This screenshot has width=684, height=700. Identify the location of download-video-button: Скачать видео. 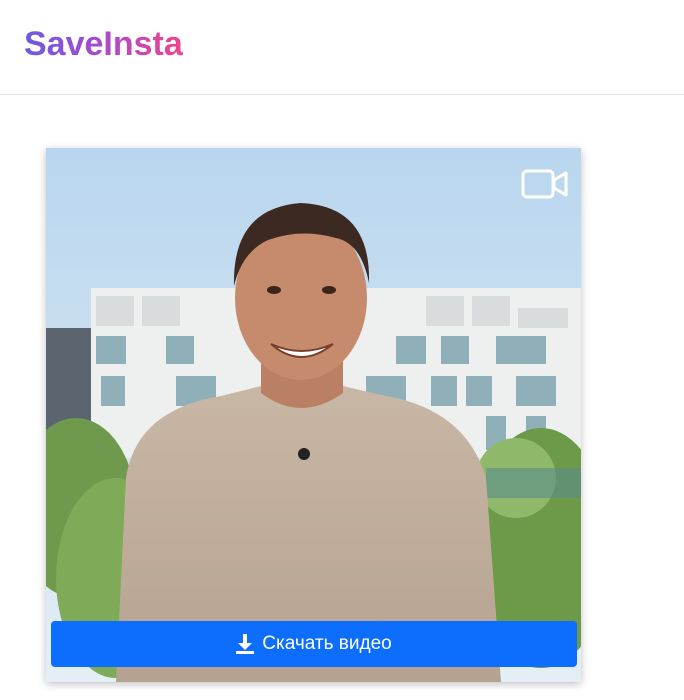
(314, 644).